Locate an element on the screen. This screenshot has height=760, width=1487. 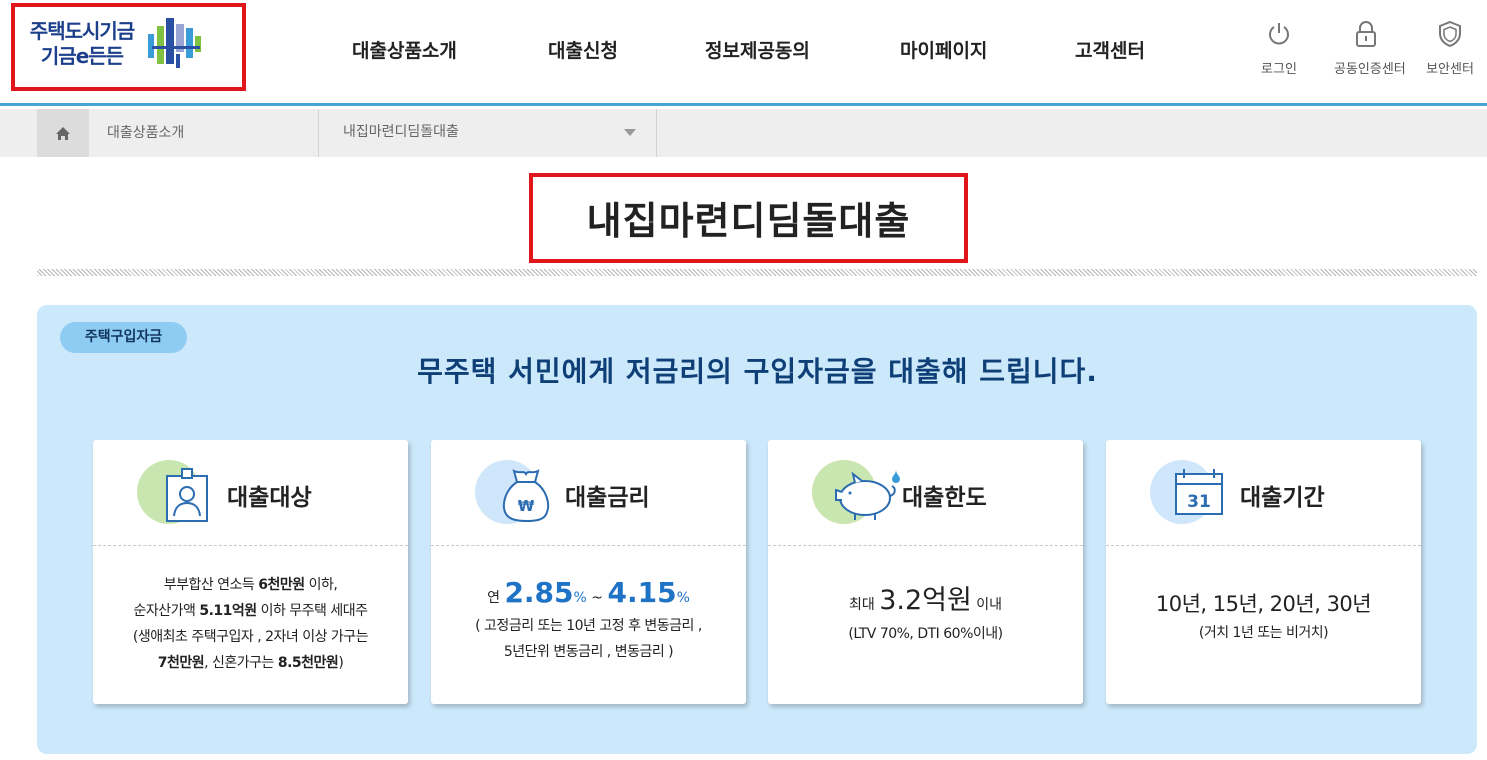
svg-text: 31 is located at coordinates (1199, 502).